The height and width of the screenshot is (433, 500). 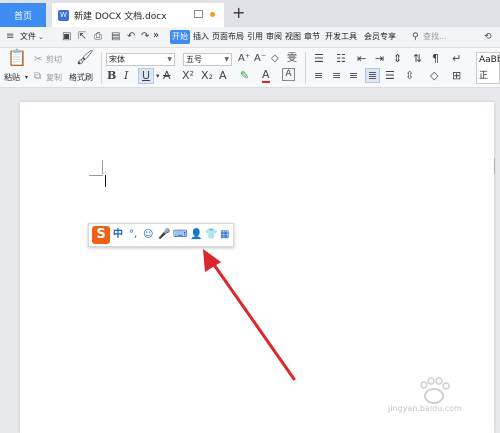 I want to click on annotation-arrow, so click(x=249, y=315).